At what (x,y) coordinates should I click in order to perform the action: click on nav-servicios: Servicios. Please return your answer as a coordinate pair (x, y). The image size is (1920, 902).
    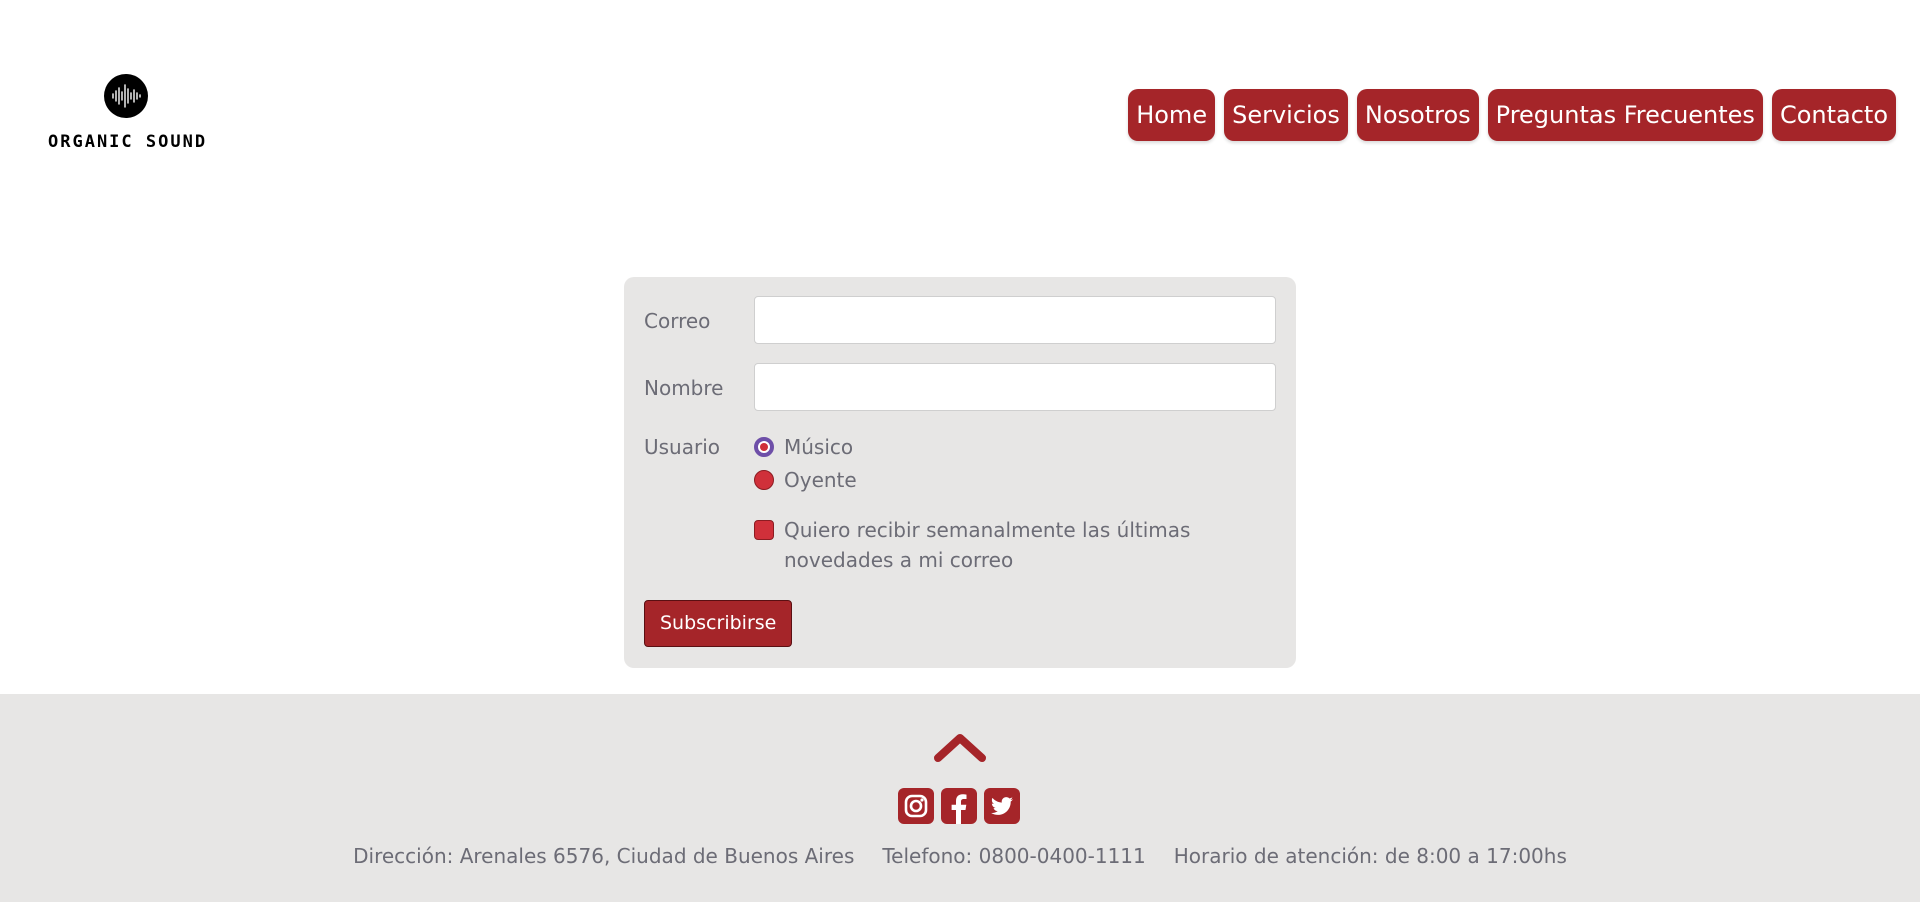
    Looking at the image, I should click on (1286, 115).